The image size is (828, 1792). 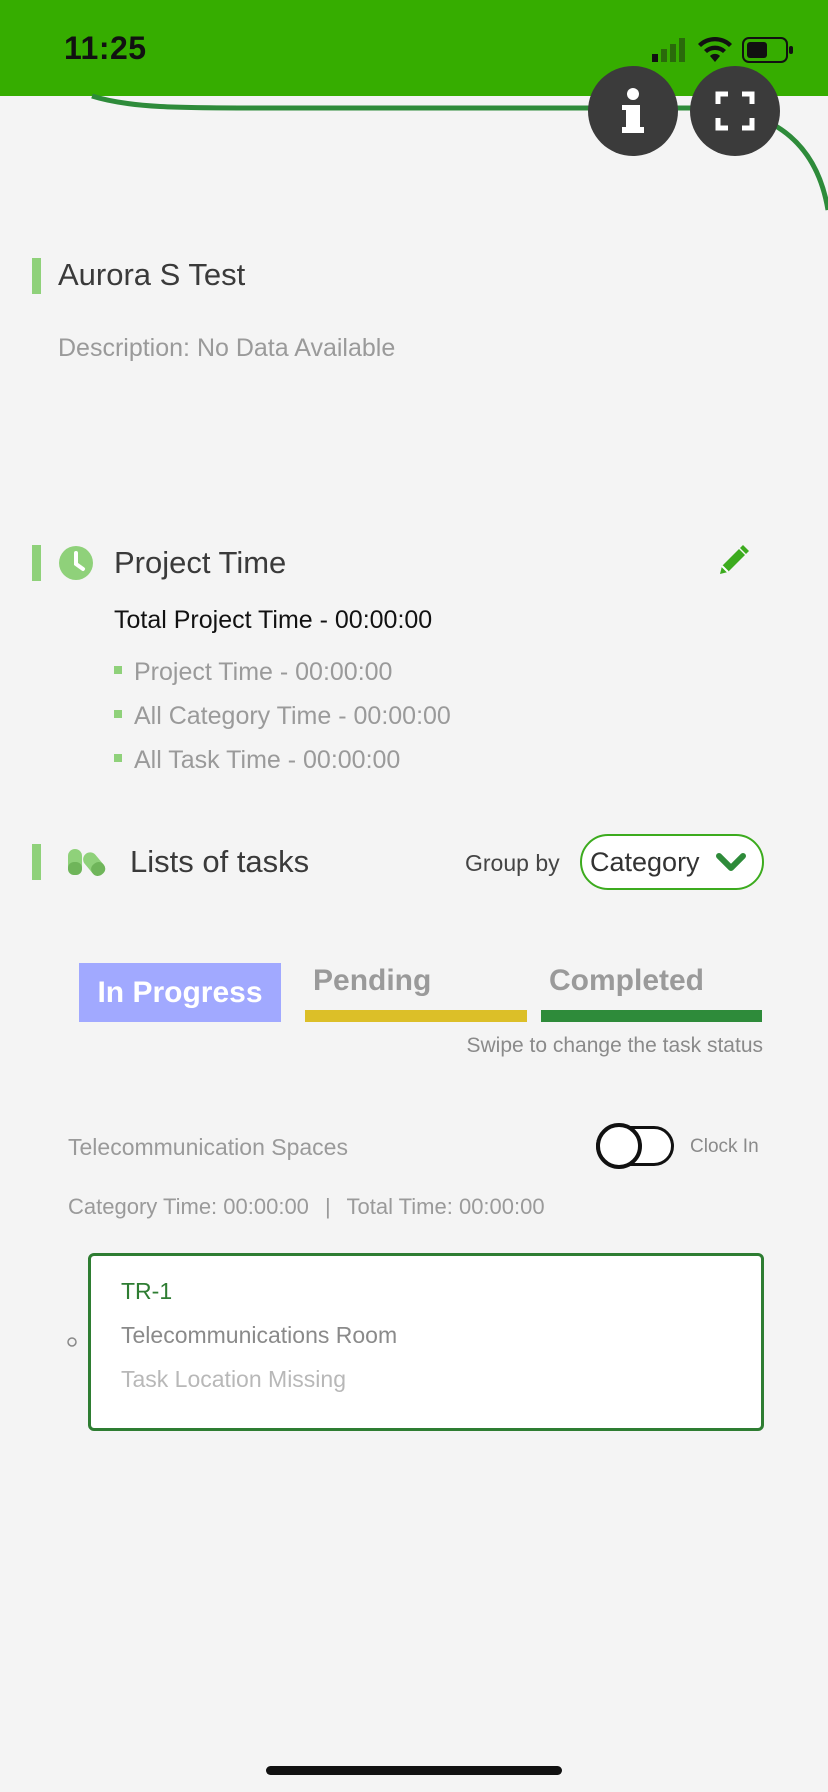 I want to click on group-by-value: Category, so click(x=645, y=861).